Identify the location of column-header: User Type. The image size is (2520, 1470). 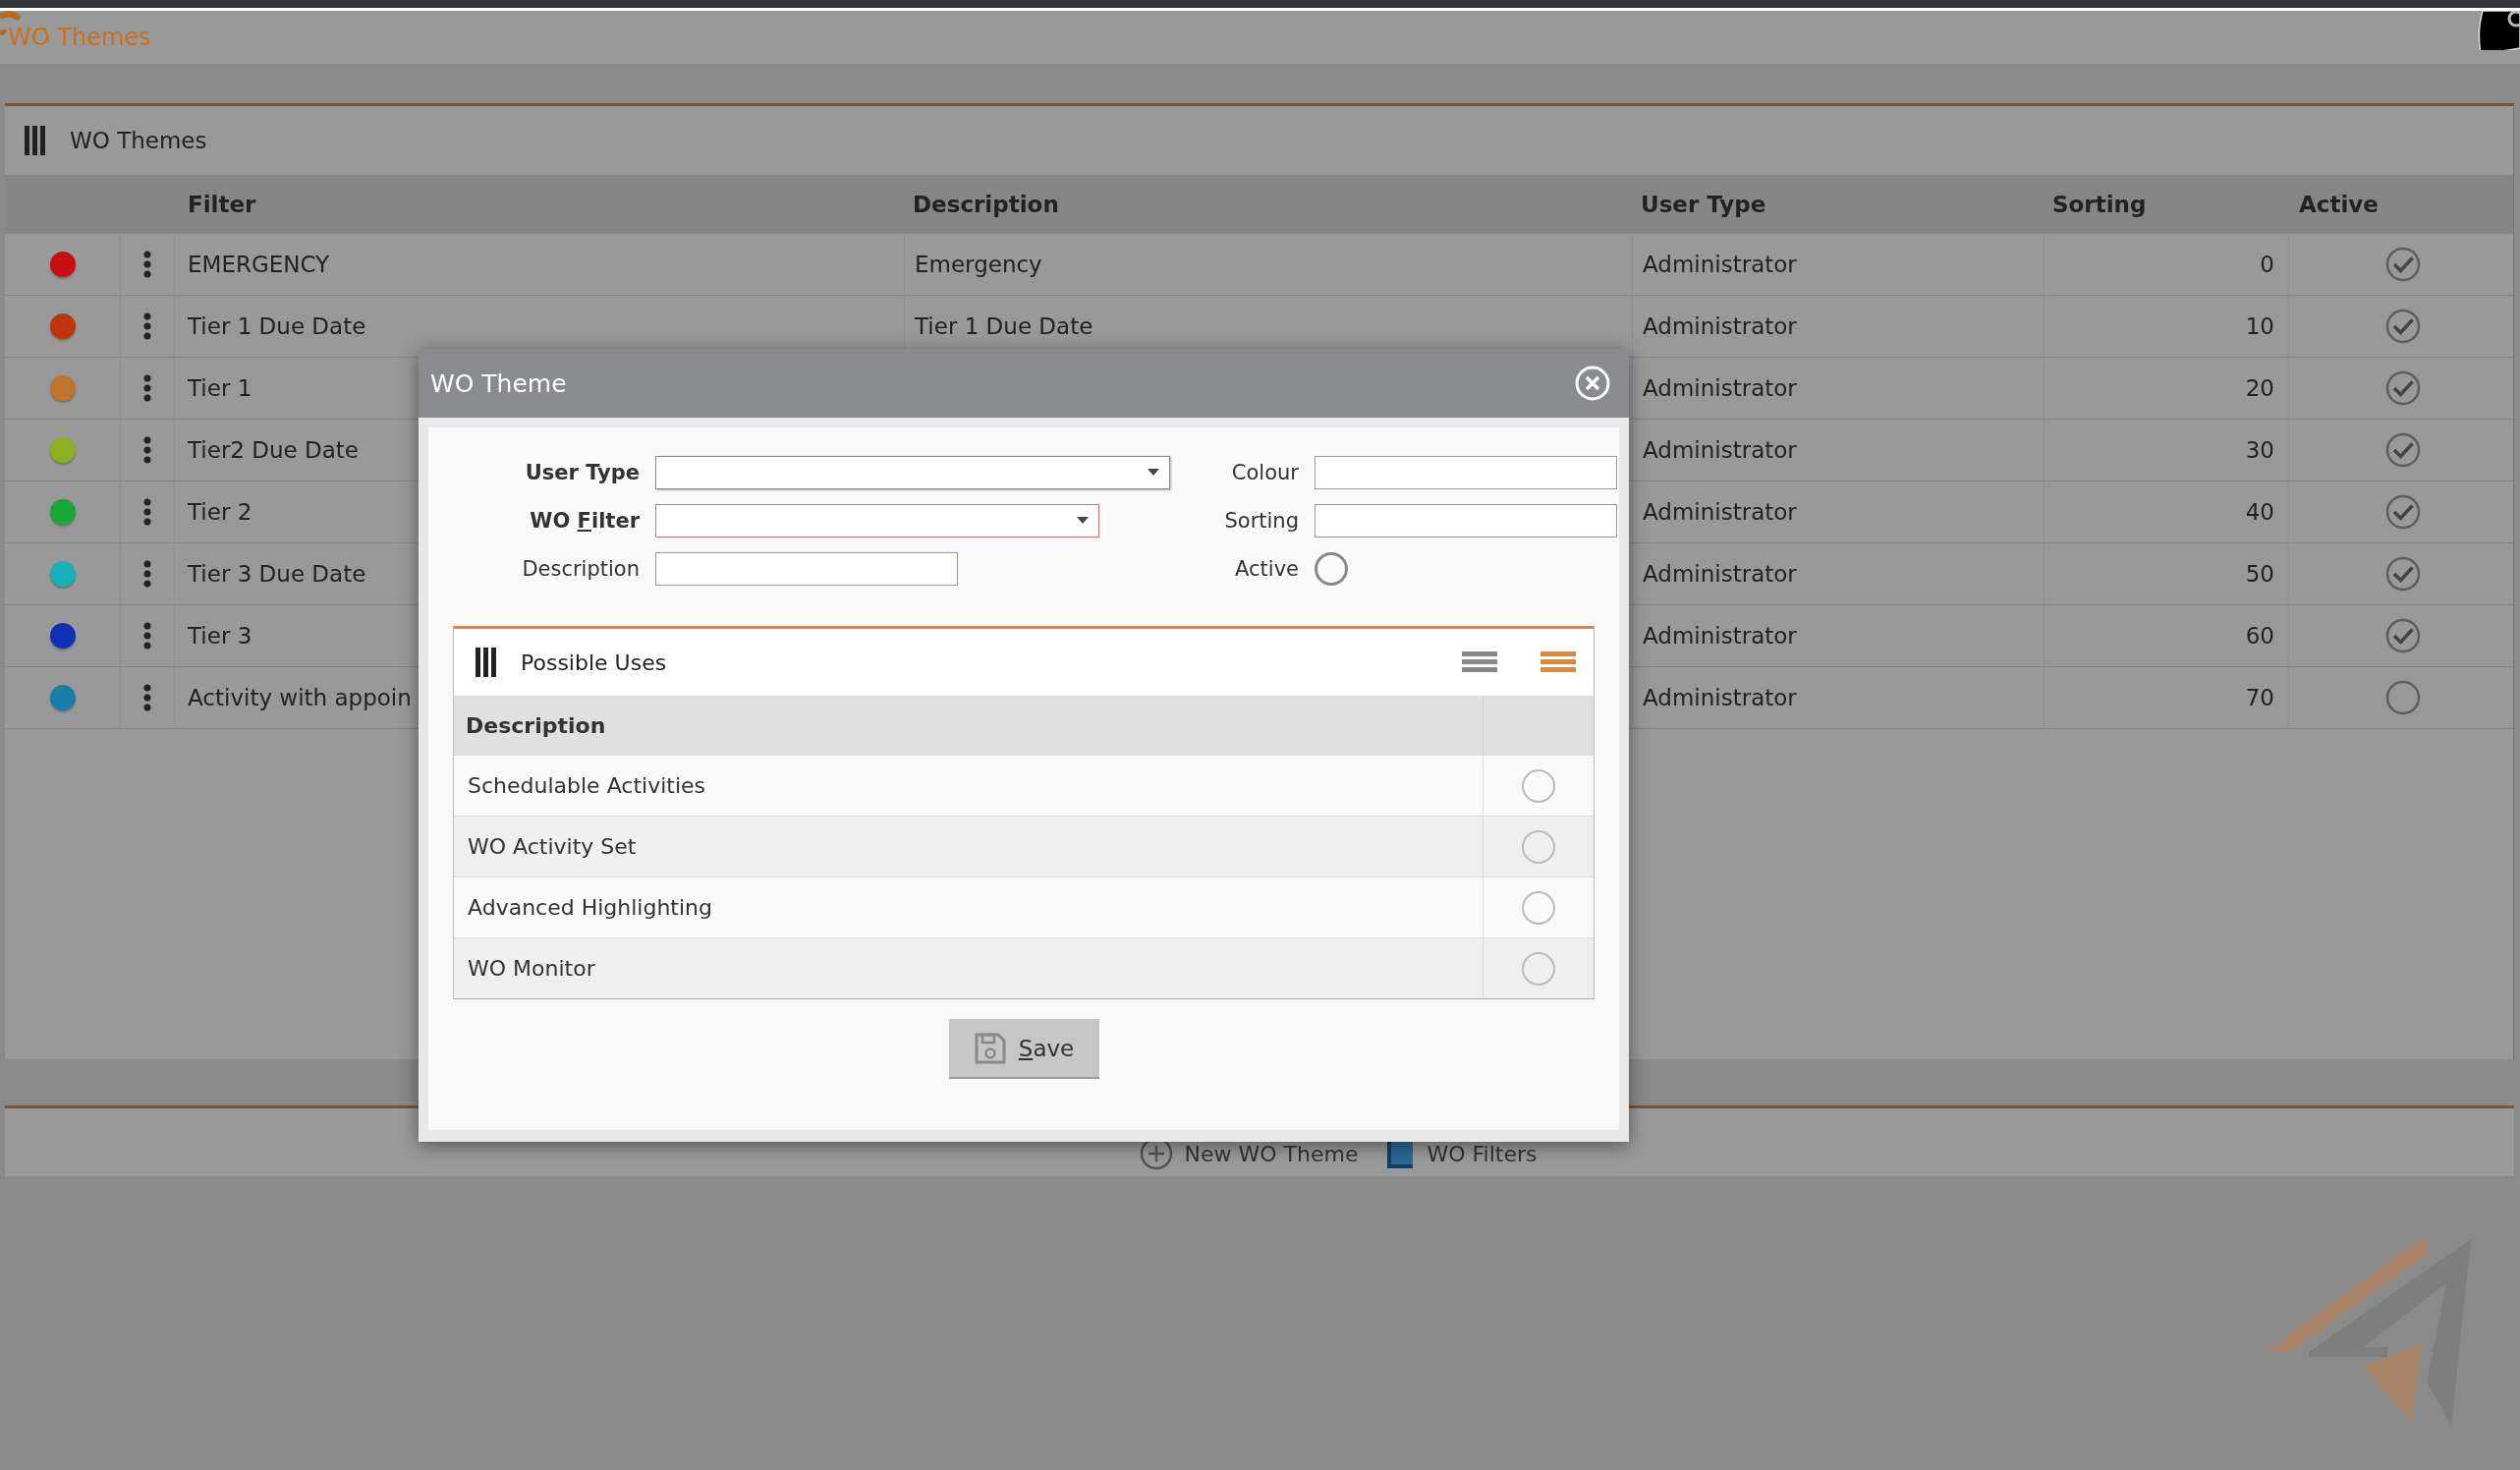
(1703, 205).